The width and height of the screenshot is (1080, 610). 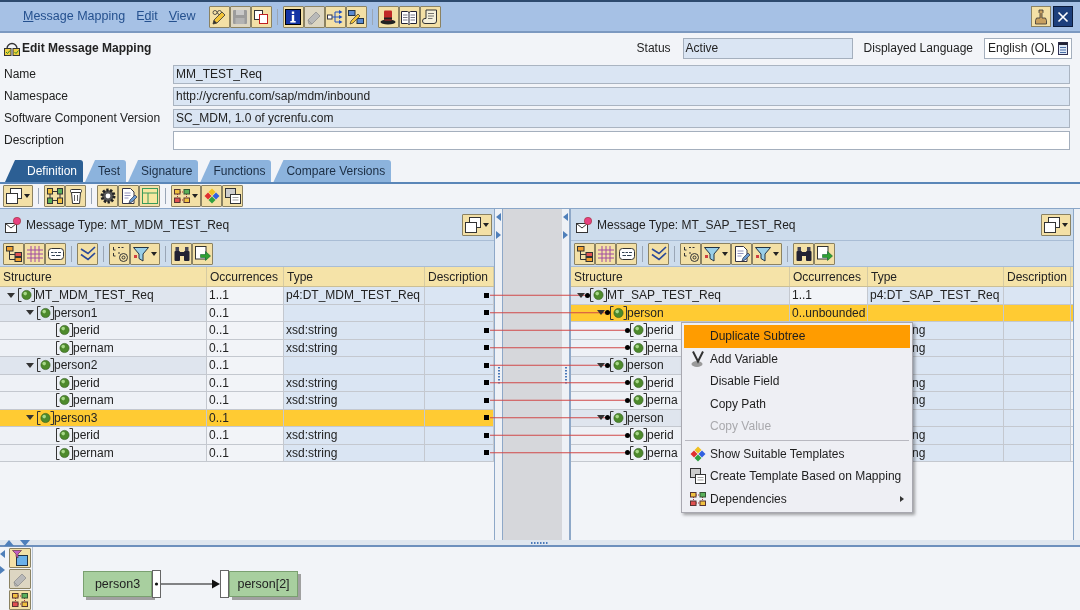 What do you see at coordinates (936, 295) in the screenshot?
I see `table-cell: p4:DT_SAP_TEST_Req` at bounding box center [936, 295].